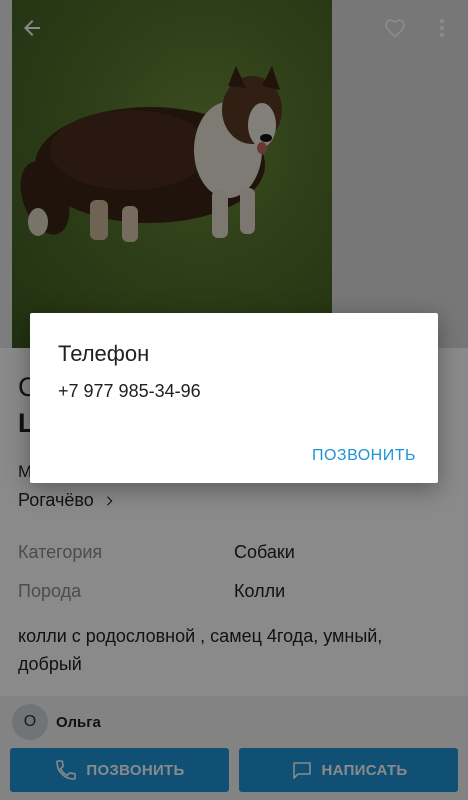  What do you see at coordinates (104, 353) in the screenshot?
I see `dialog-title: Телефон` at bounding box center [104, 353].